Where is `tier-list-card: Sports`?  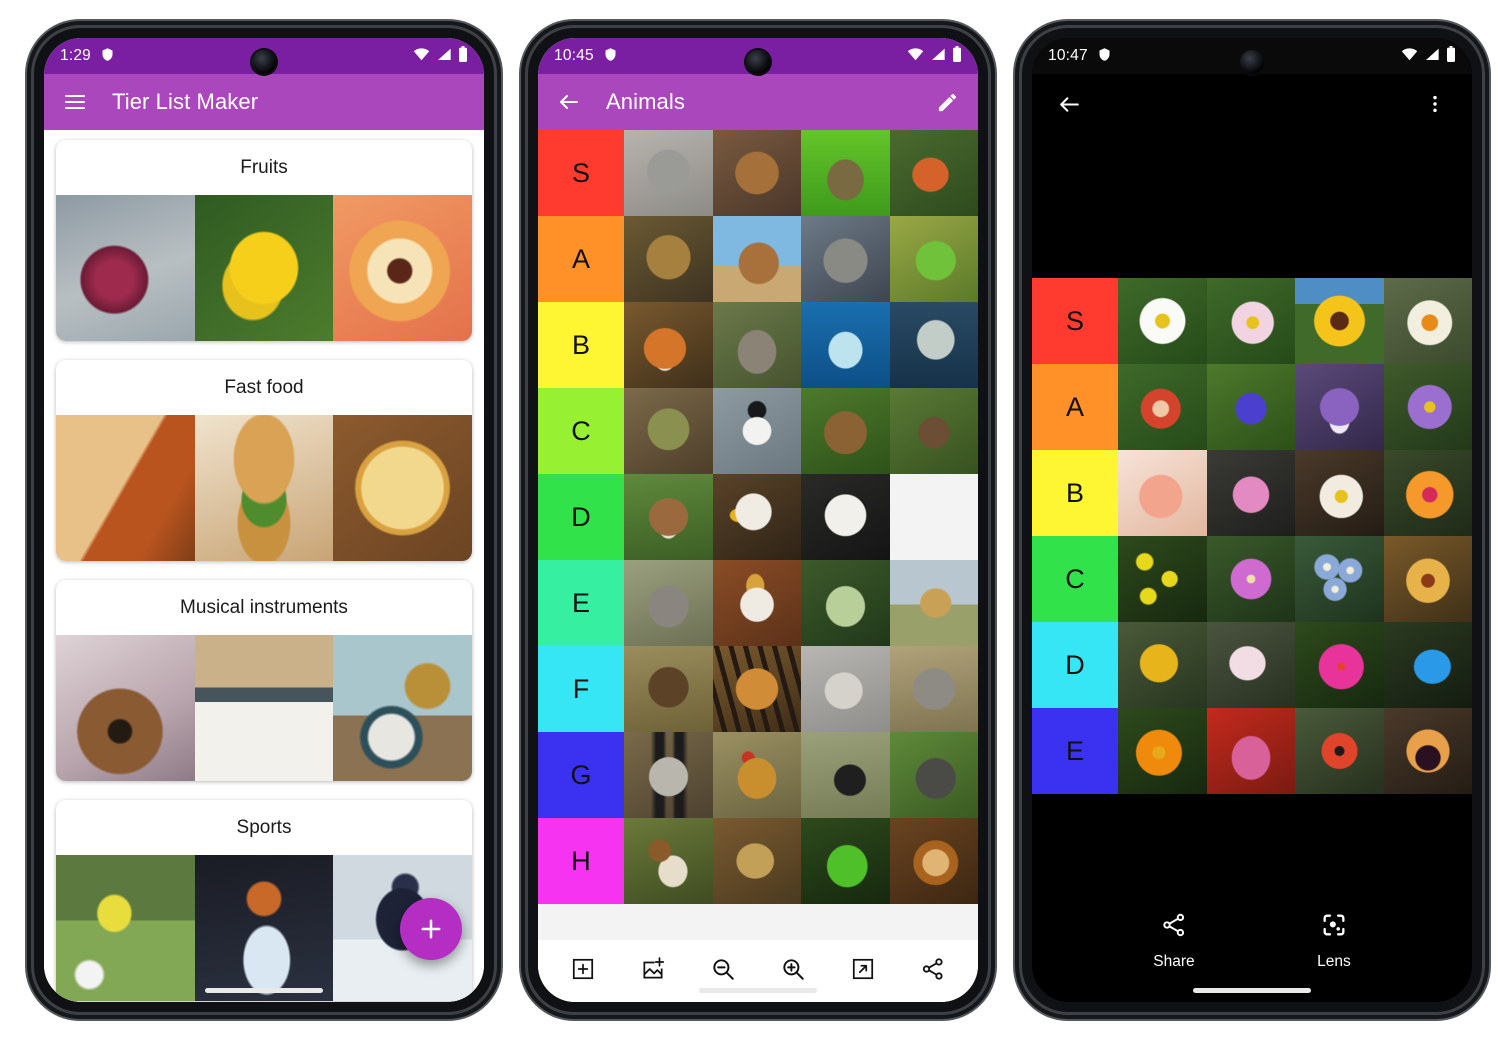 tier-list-card: Sports is located at coordinates (264, 900).